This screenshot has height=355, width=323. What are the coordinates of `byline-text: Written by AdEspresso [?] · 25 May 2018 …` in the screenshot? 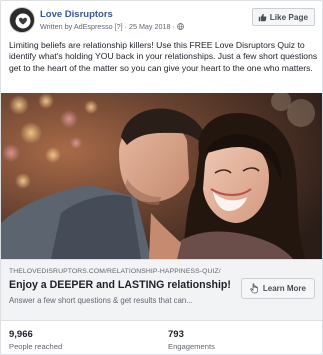 It's located at (107, 26).